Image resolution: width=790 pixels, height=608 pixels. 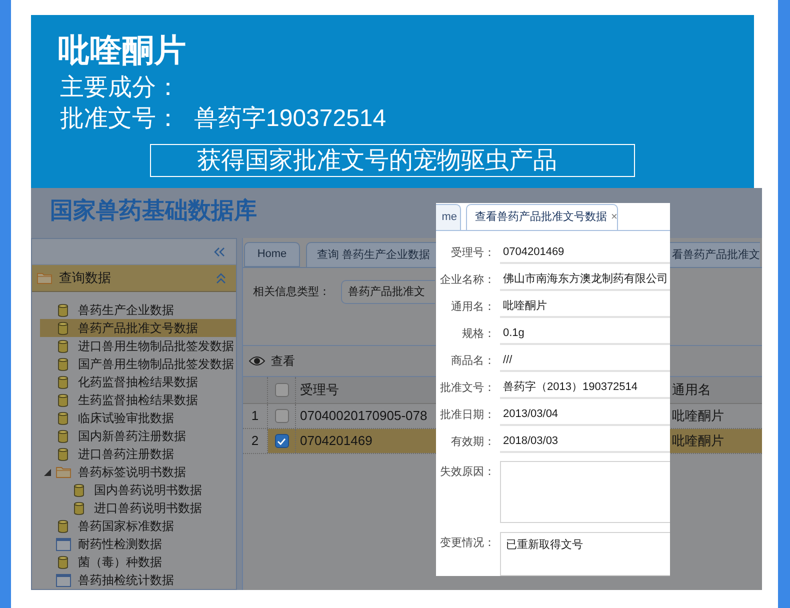 What do you see at coordinates (467, 388) in the screenshot?
I see `field-label: 批准文号：` at bounding box center [467, 388].